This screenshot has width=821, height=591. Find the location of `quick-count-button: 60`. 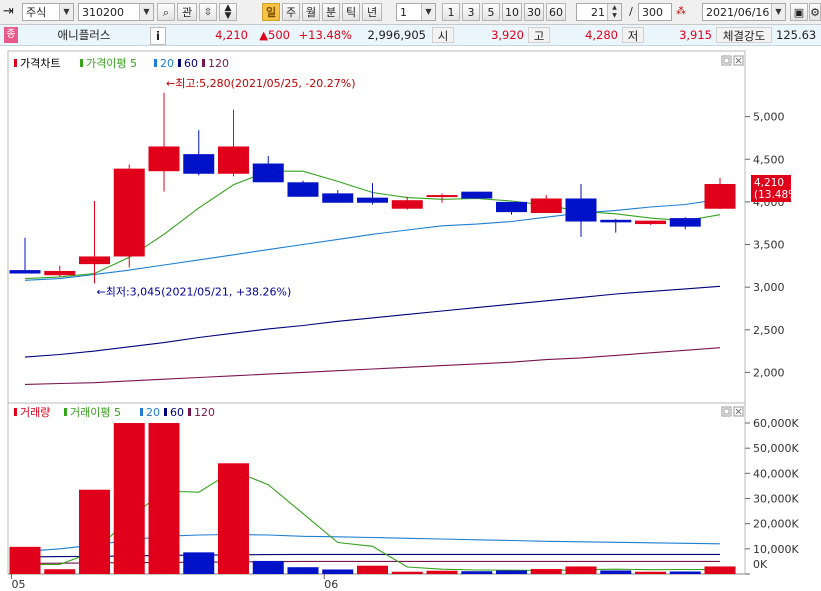

quick-count-button: 60 is located at coordinates (556, 12).